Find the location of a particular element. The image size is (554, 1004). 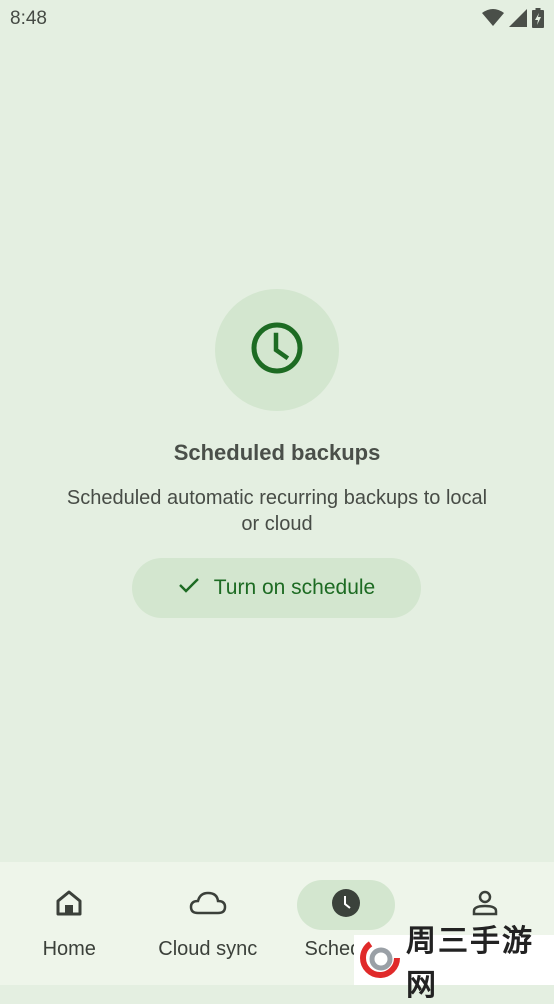

nav-pill-home is located at coordinates (69, 905).